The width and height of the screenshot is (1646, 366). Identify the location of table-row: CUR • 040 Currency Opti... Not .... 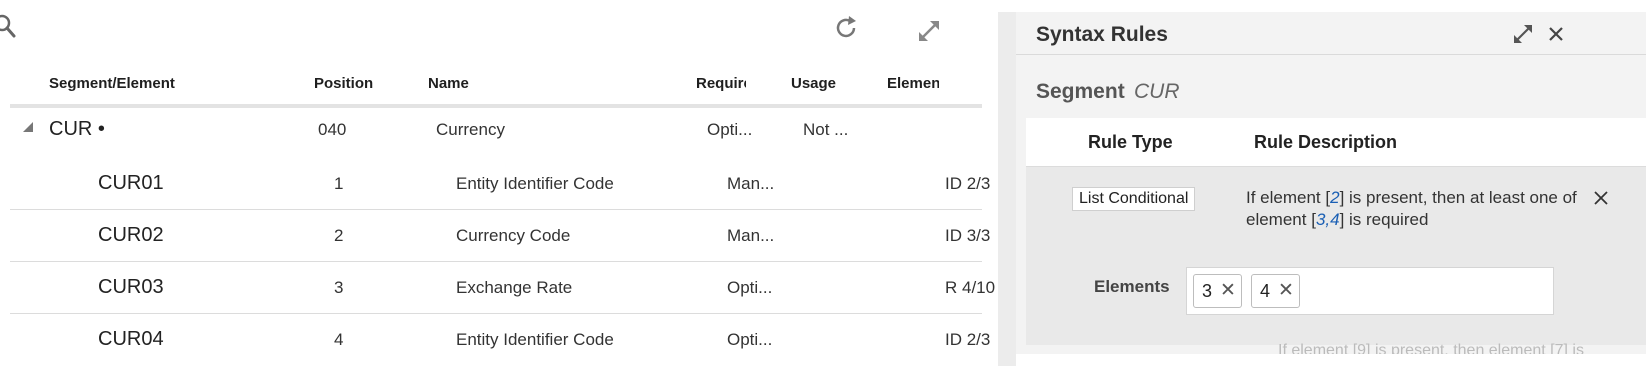
(496, 132).